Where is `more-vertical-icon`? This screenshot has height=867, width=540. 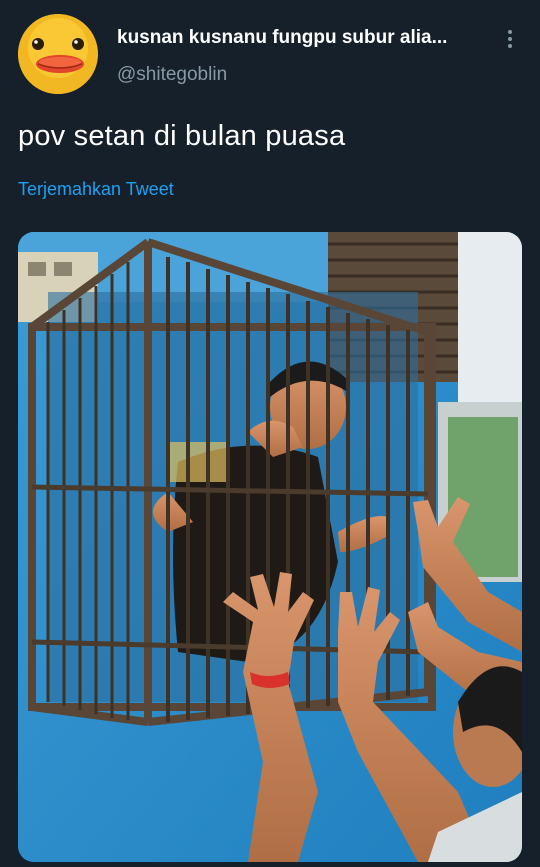 more-vertical-icon is located at coordinates (510, 40).